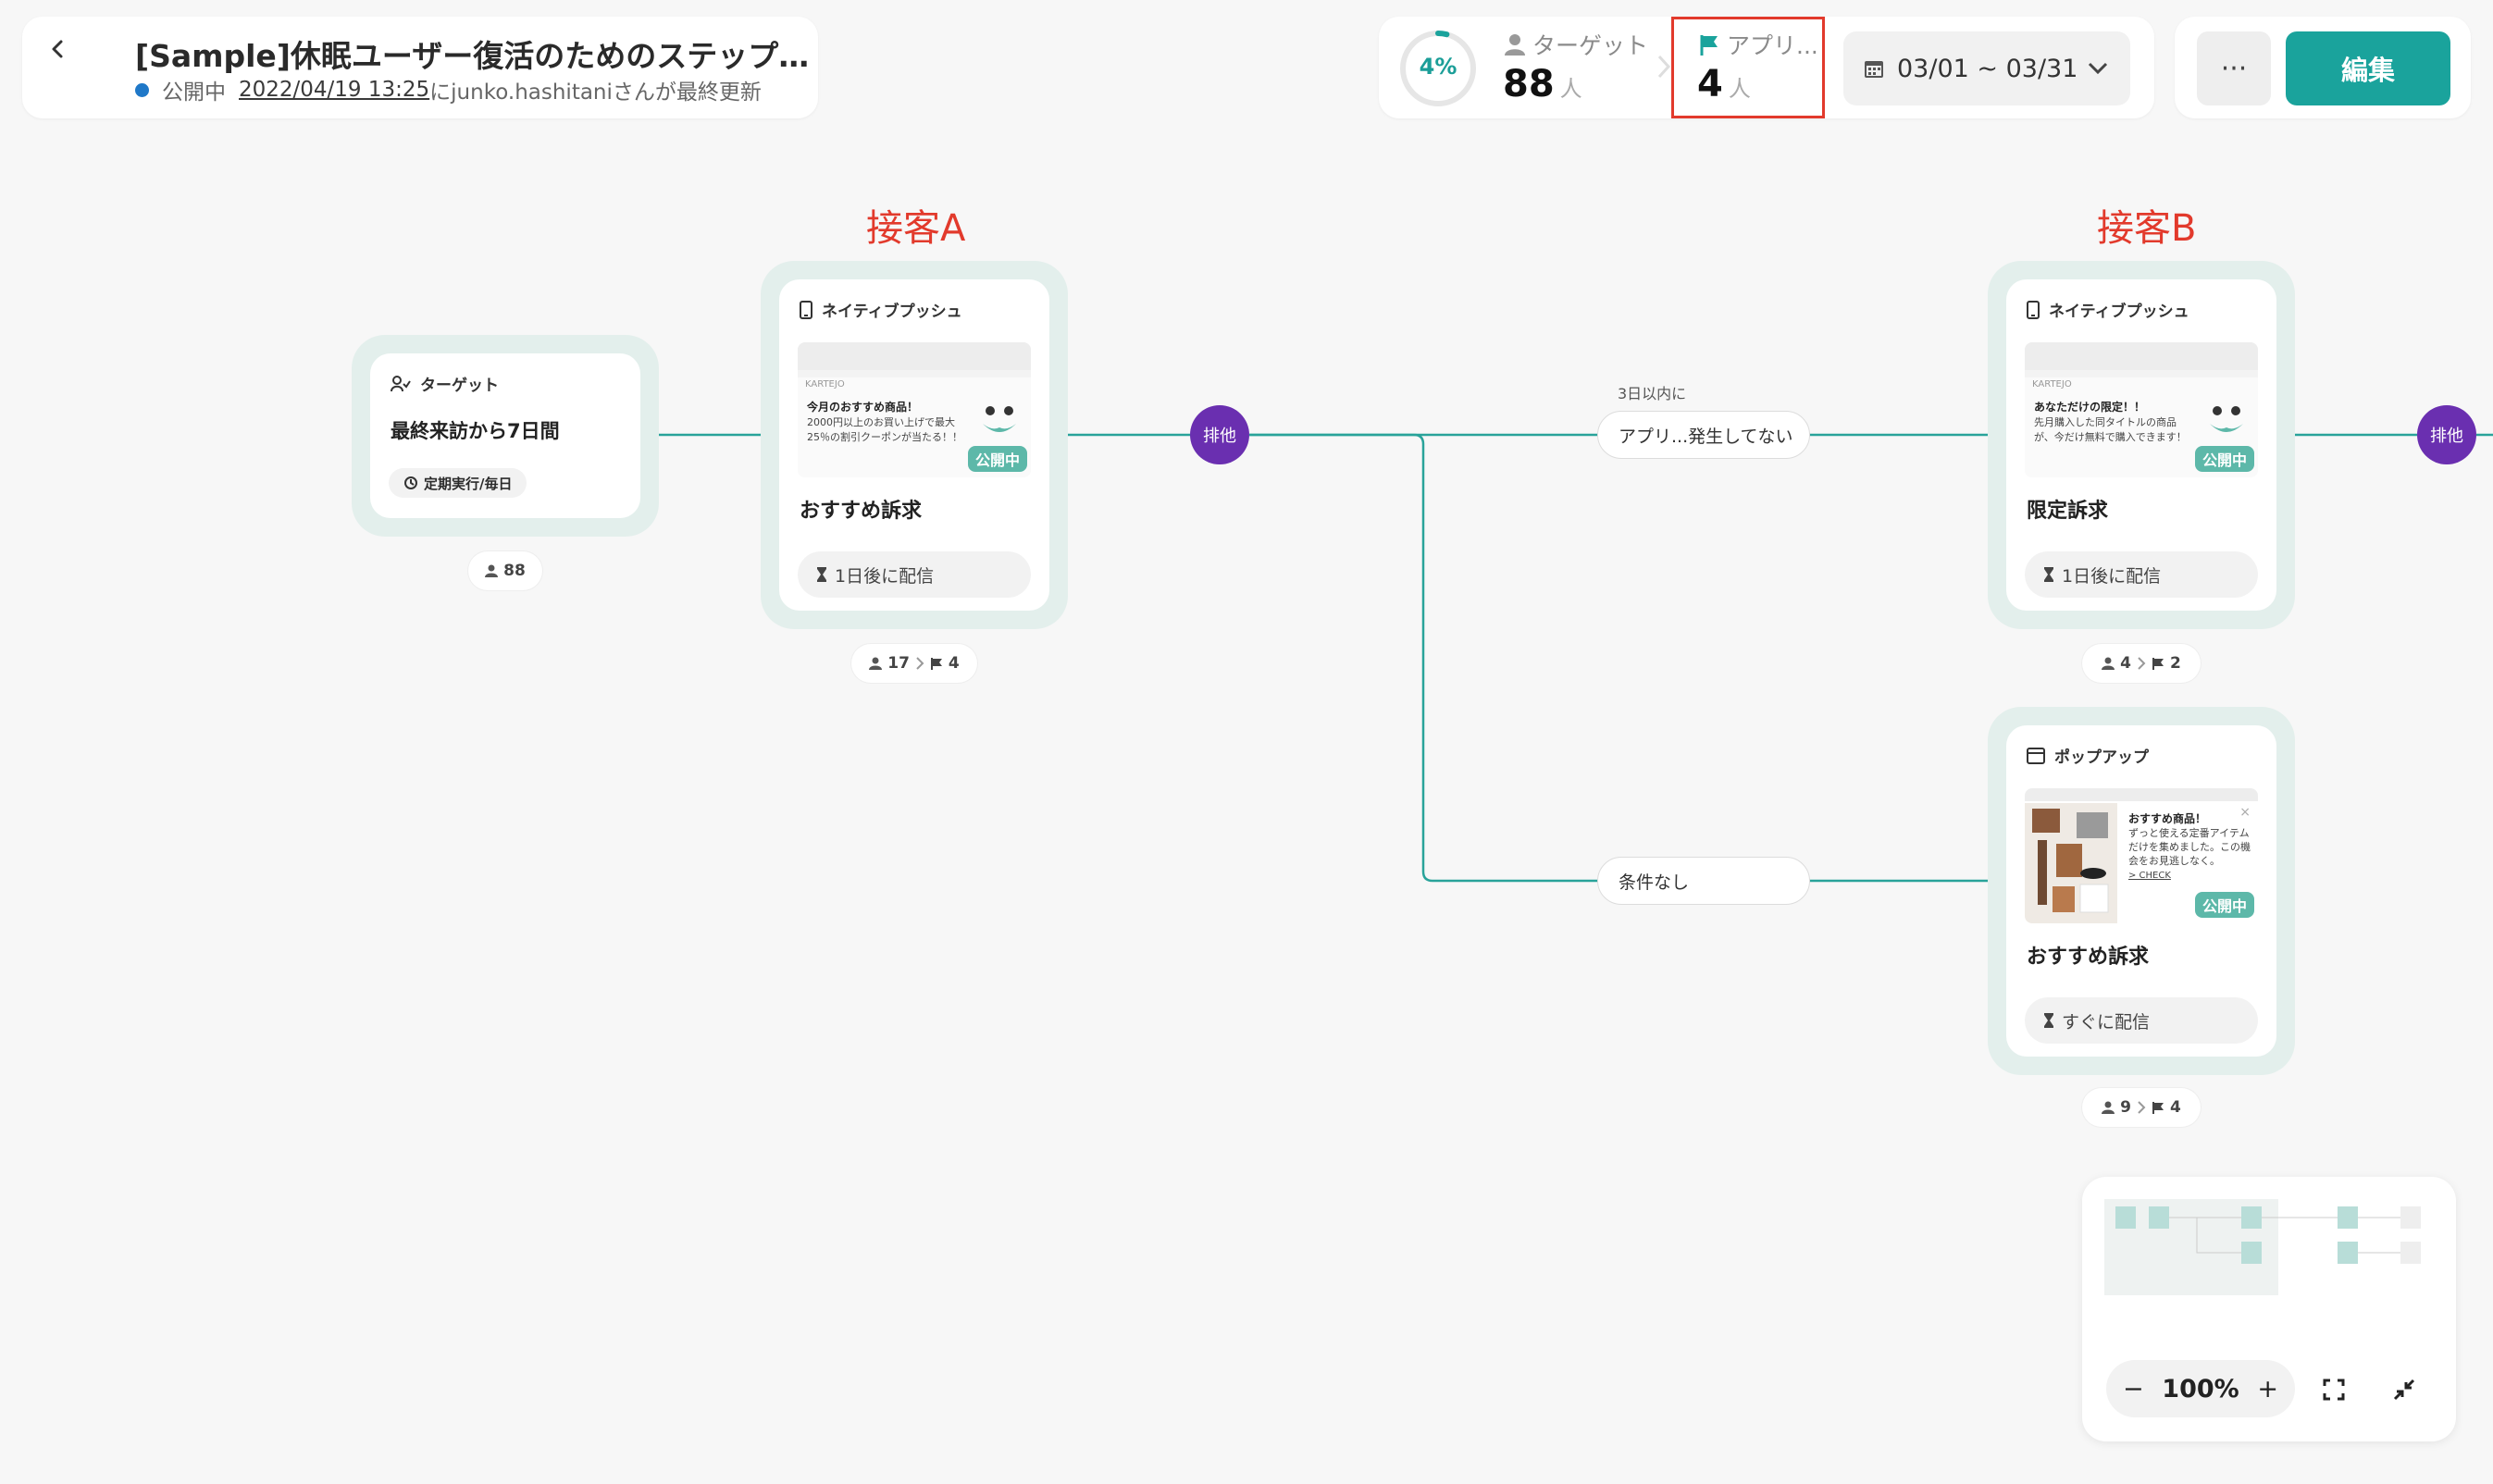 This screenshot has height=1484, width=2493. What do you see at coordinates (2142, 1021) in the screenshot?
I see `node-c-delivery: すぐに配信` at bounding box center [2142, 1021].